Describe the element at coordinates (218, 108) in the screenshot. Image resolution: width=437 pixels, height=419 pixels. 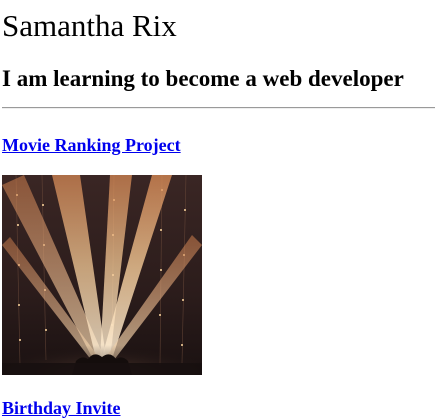
I see `divider` at that location.